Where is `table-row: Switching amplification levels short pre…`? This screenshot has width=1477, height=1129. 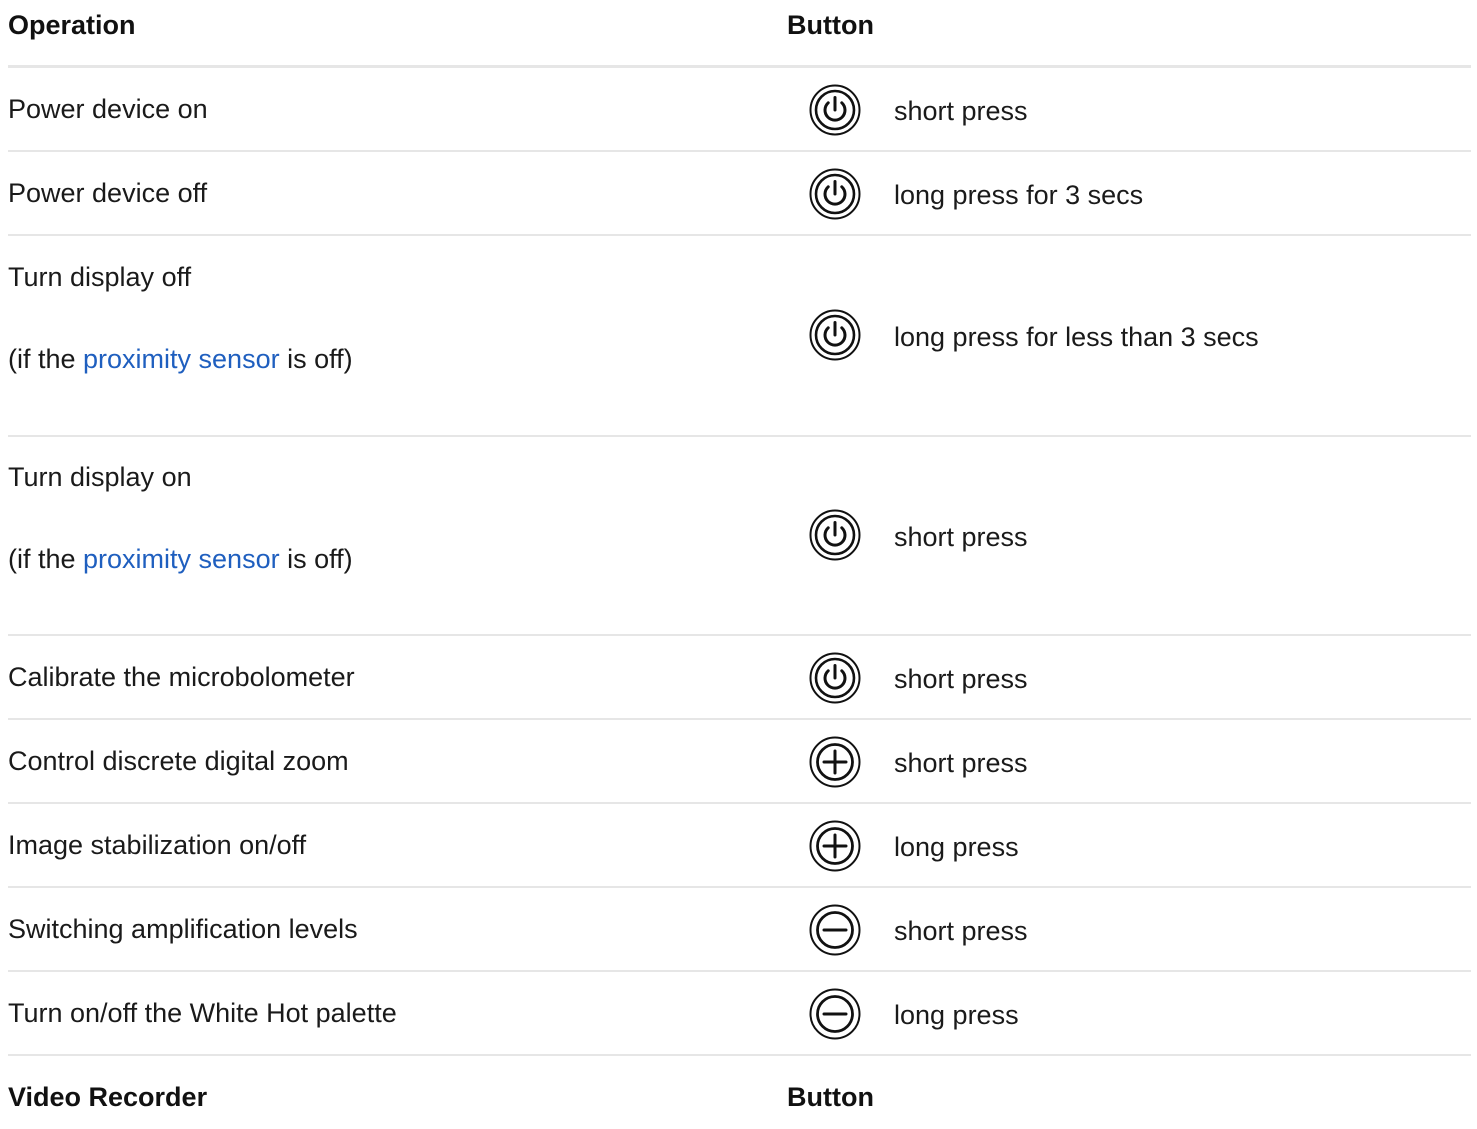 table-row: Switching amplification levels short pre… is located at coordinates (739, 930).